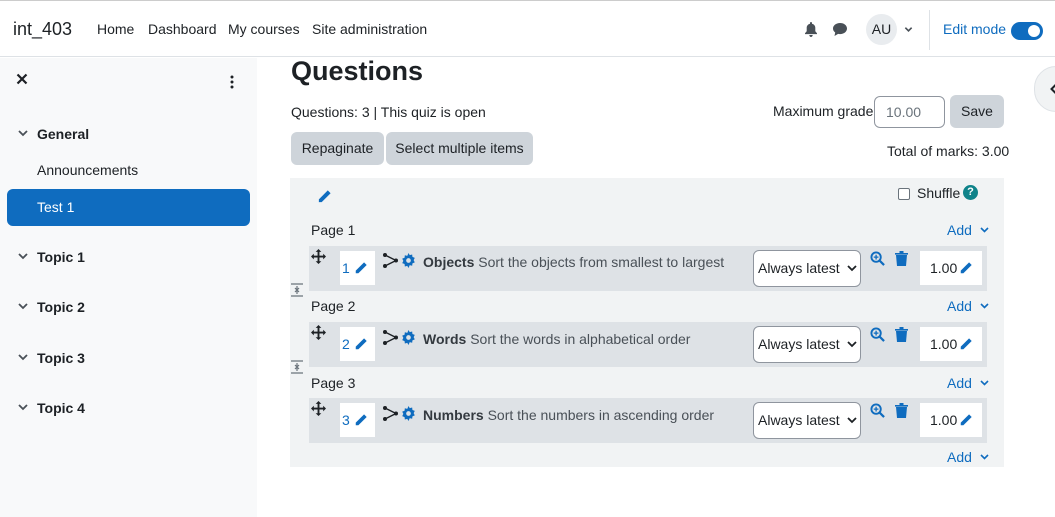  Describe the element at coordinates (333, 306) in the screenshot. I see `page-label: Page 2` at that location.